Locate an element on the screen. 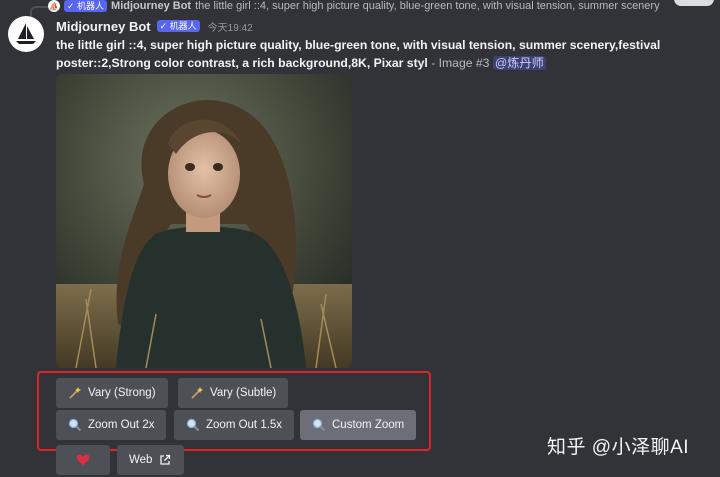  watermark: 知乎 @小泽聊AI is located at coordinates (618, 447).